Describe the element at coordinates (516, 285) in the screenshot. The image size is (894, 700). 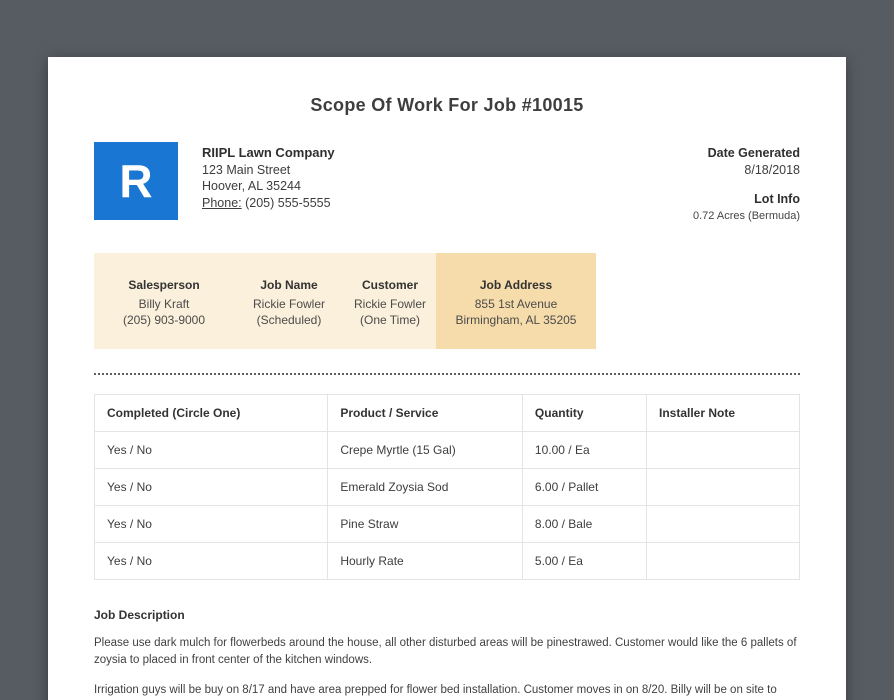
I see `job-address-label: Job Address` at that location.